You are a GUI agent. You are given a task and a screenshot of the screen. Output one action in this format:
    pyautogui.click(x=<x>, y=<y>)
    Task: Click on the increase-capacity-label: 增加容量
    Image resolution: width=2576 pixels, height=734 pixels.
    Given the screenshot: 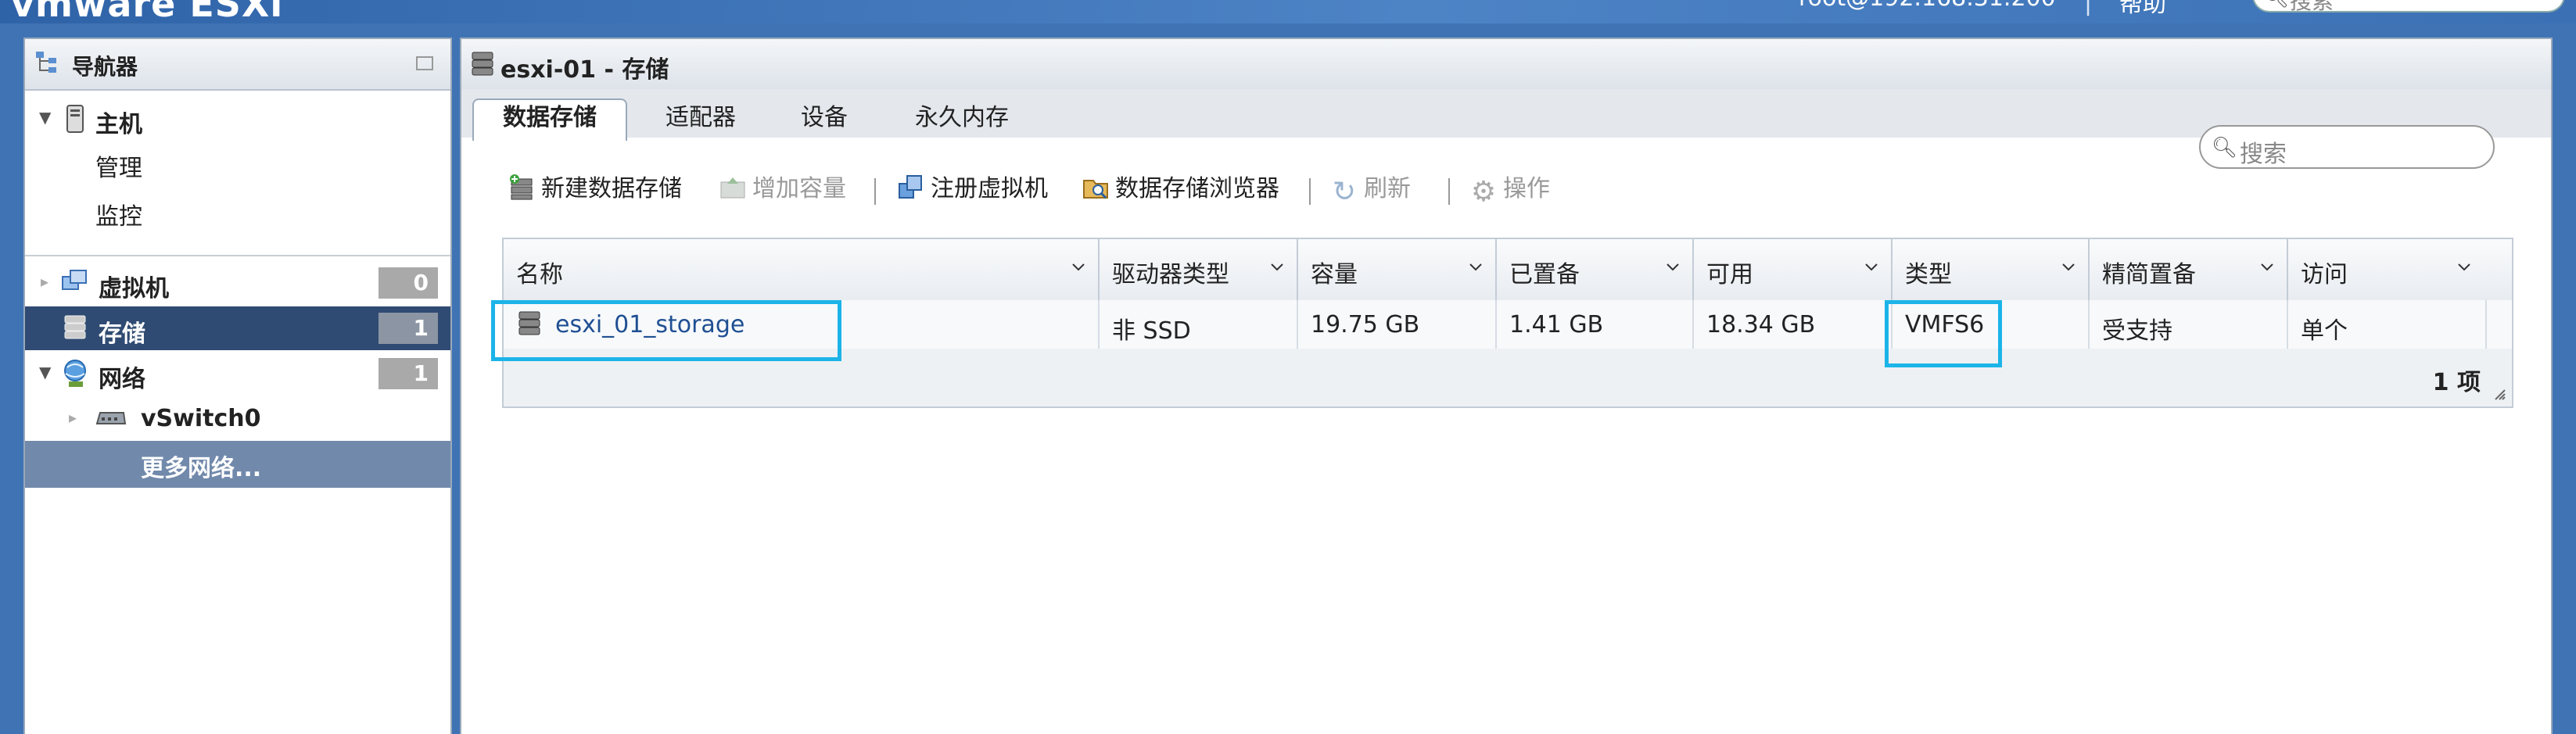 What is the action you would take?
    pyautogui.click(x=799, y=188)
    